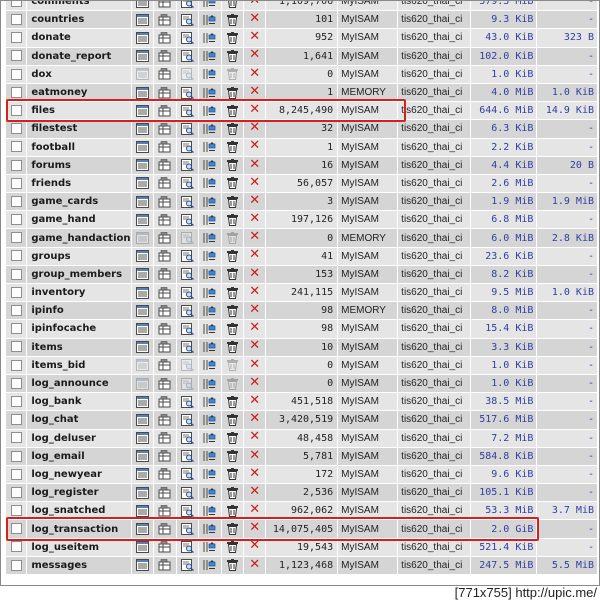  What do you see at coordinates (79, 20) in the screenshot?
I see `table-name-link: countries` at bounding box center [79, 20].